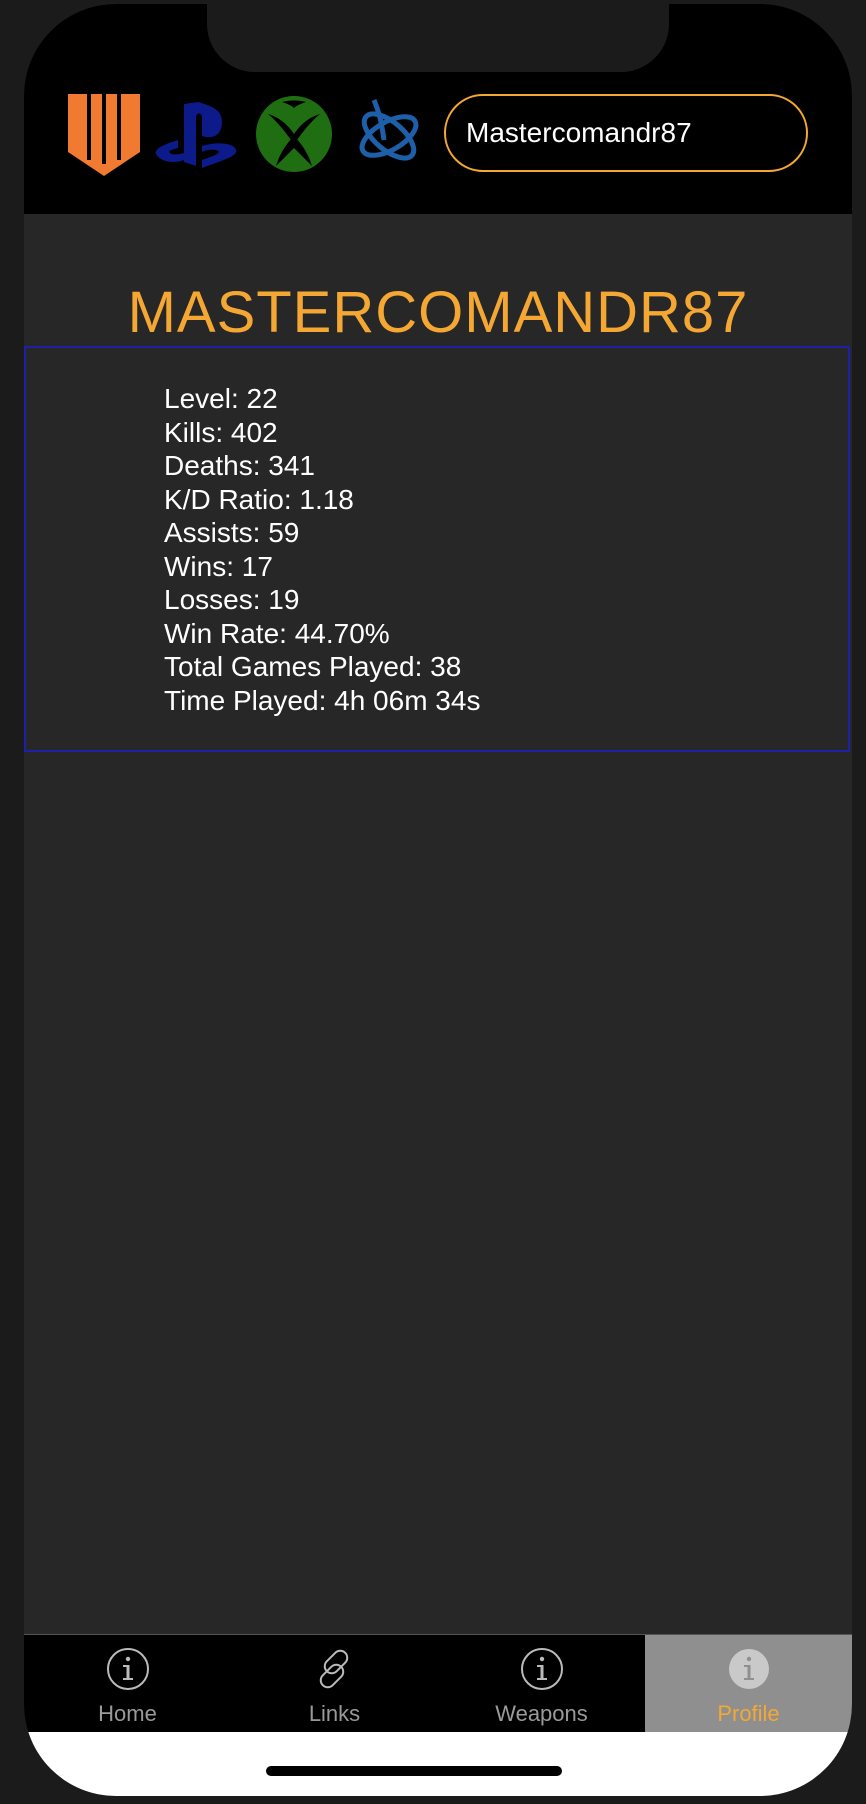 This screenshot has width=866, height=1804. I want to click on device-notch, so click(438, 38).